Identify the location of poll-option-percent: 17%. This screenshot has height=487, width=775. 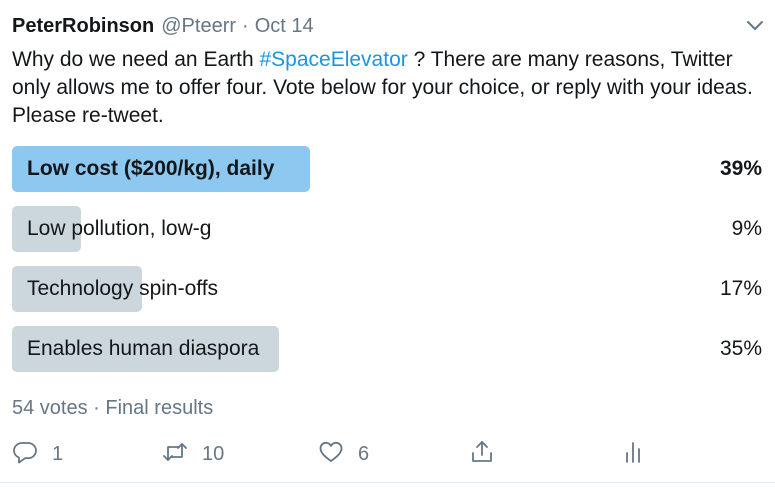
(740, 288).